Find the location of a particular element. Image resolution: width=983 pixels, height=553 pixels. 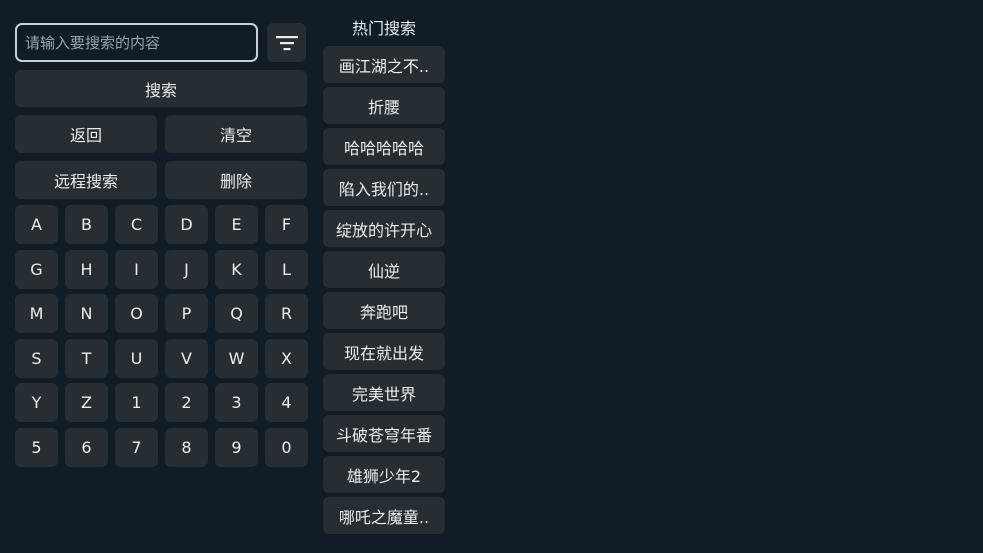

key-button: Z is located at coordinates (86, 403).